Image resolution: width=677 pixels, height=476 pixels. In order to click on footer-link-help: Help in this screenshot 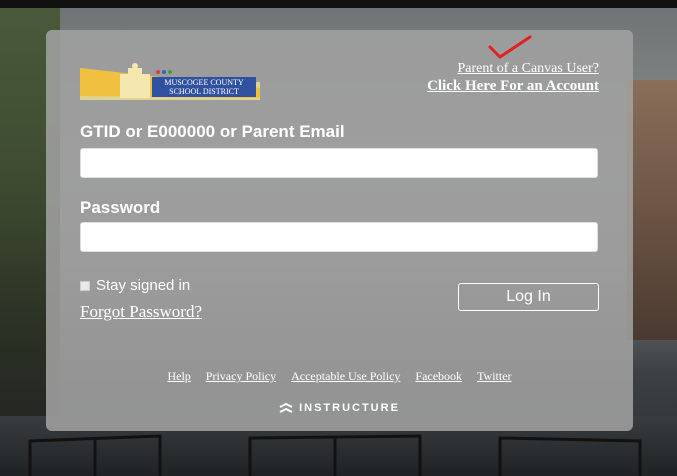, I will do `click(178, 376)`.